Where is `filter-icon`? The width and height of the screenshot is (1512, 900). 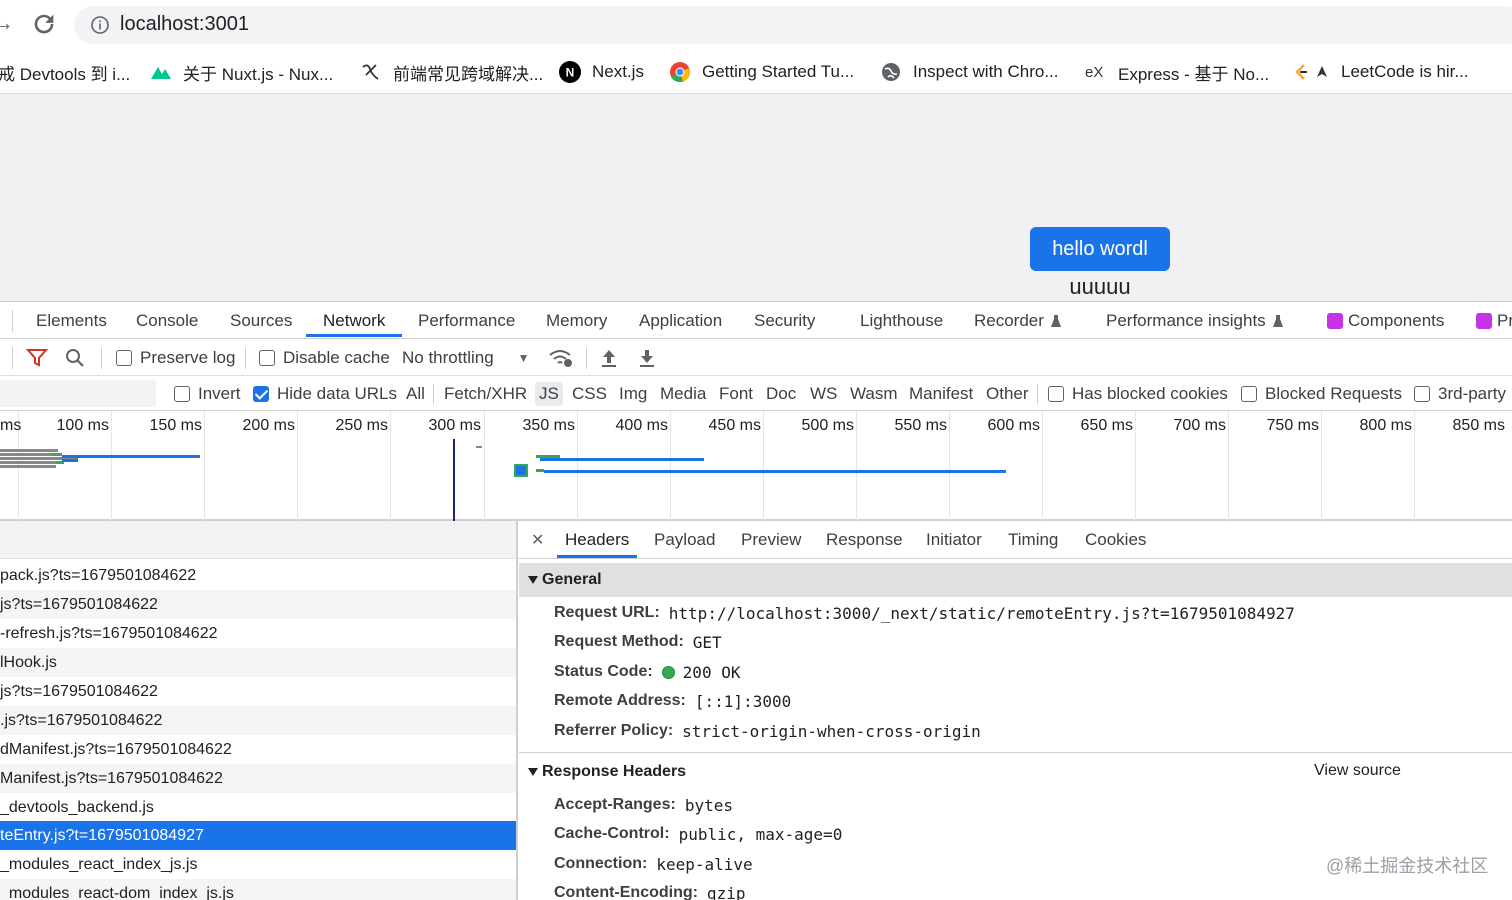 filter-icon is located at coordinates (37, 358).